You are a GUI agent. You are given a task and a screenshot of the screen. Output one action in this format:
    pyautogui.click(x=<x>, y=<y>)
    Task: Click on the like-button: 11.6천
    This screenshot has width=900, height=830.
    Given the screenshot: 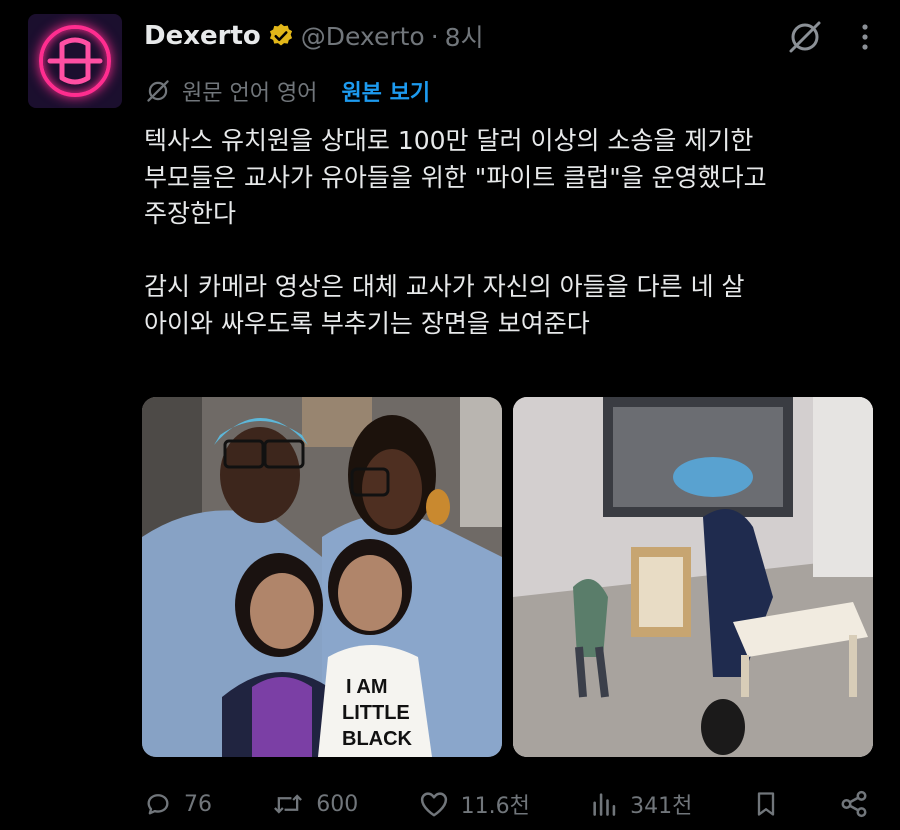 What is the action you would take?
    pyautogui.click(x=474, y=804)
    